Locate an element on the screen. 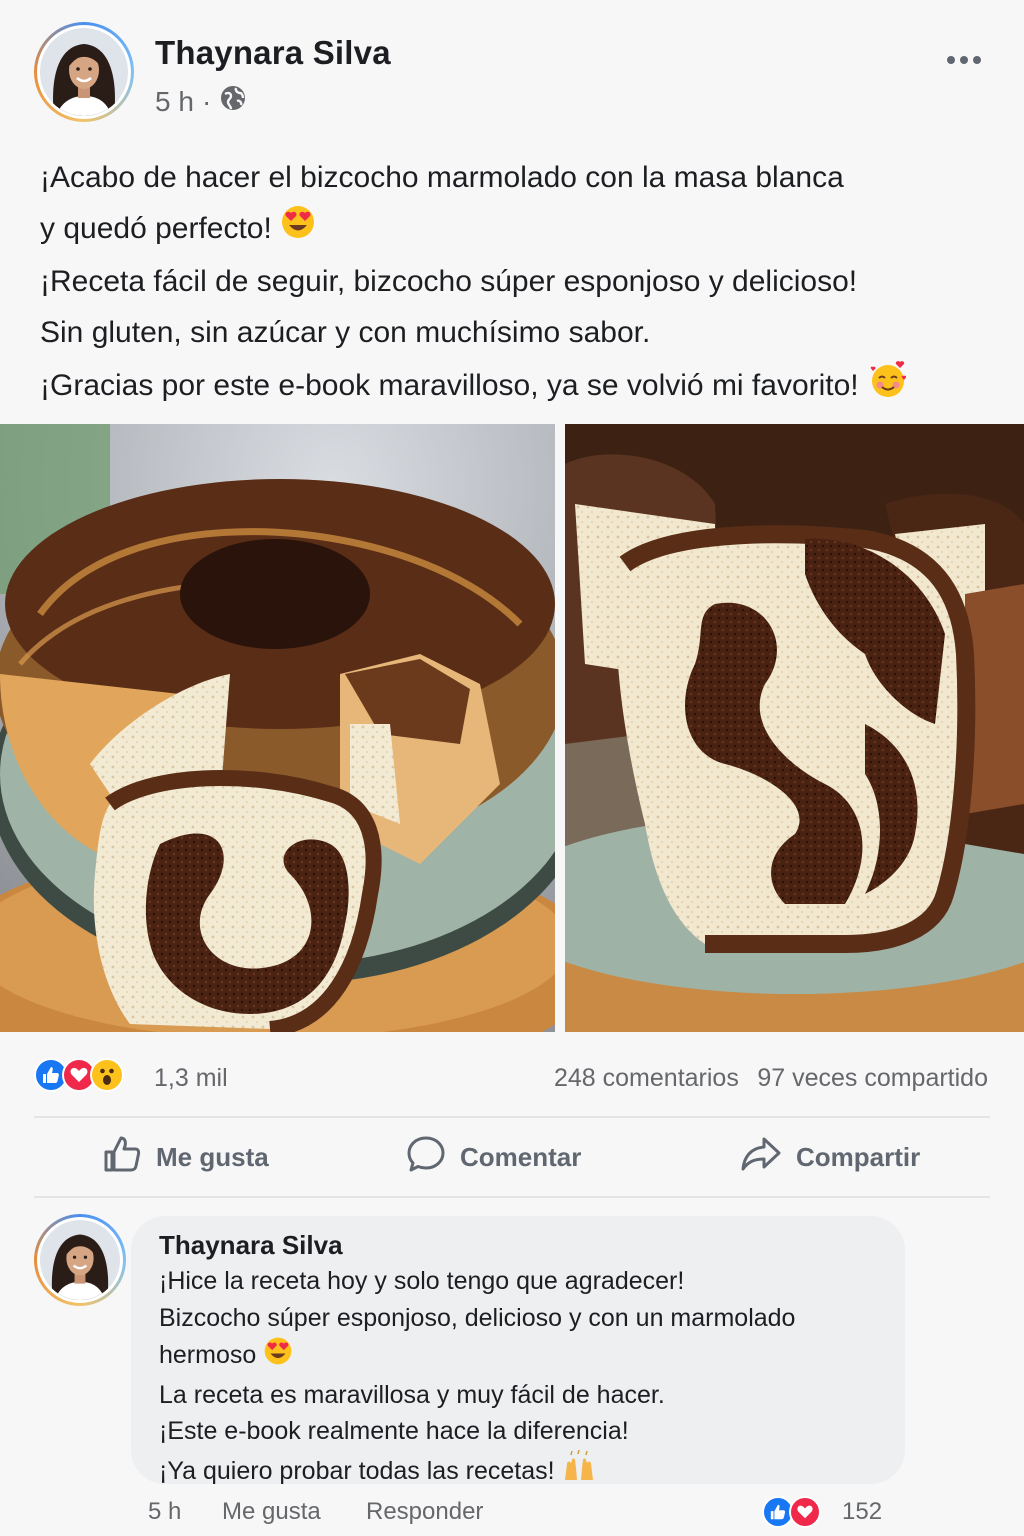 The image size is (1024, 1536). comment-reaction-icons is located at coordinates (791, 1512).